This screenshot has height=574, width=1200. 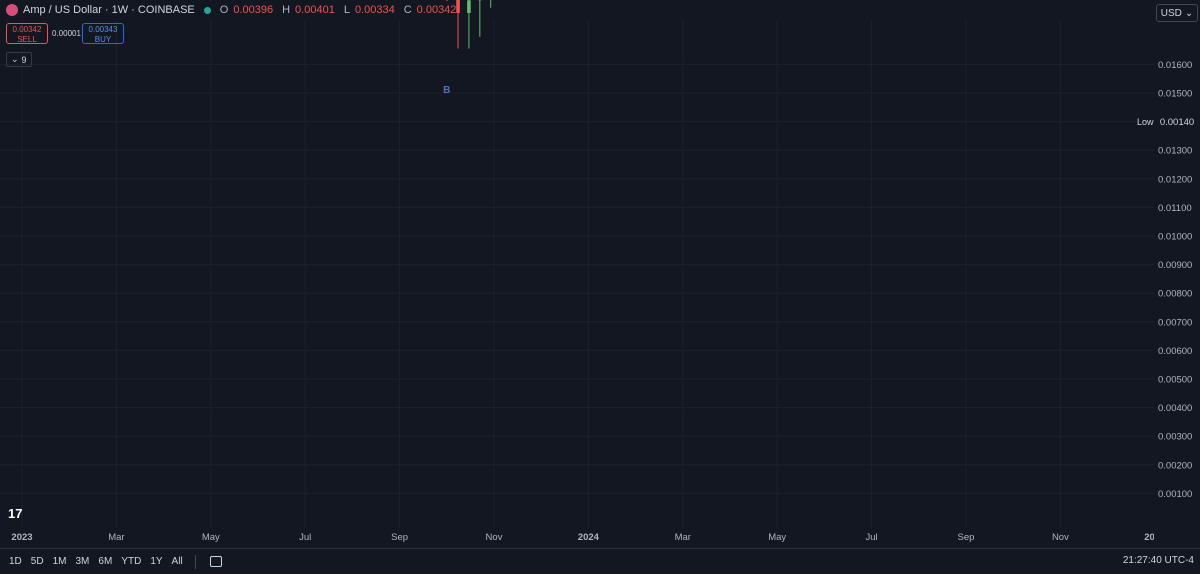 What do you see at coordinates (156, 561) in the screenshot?
I see `range-1y: 1Y` at bounding box center [156, 561].